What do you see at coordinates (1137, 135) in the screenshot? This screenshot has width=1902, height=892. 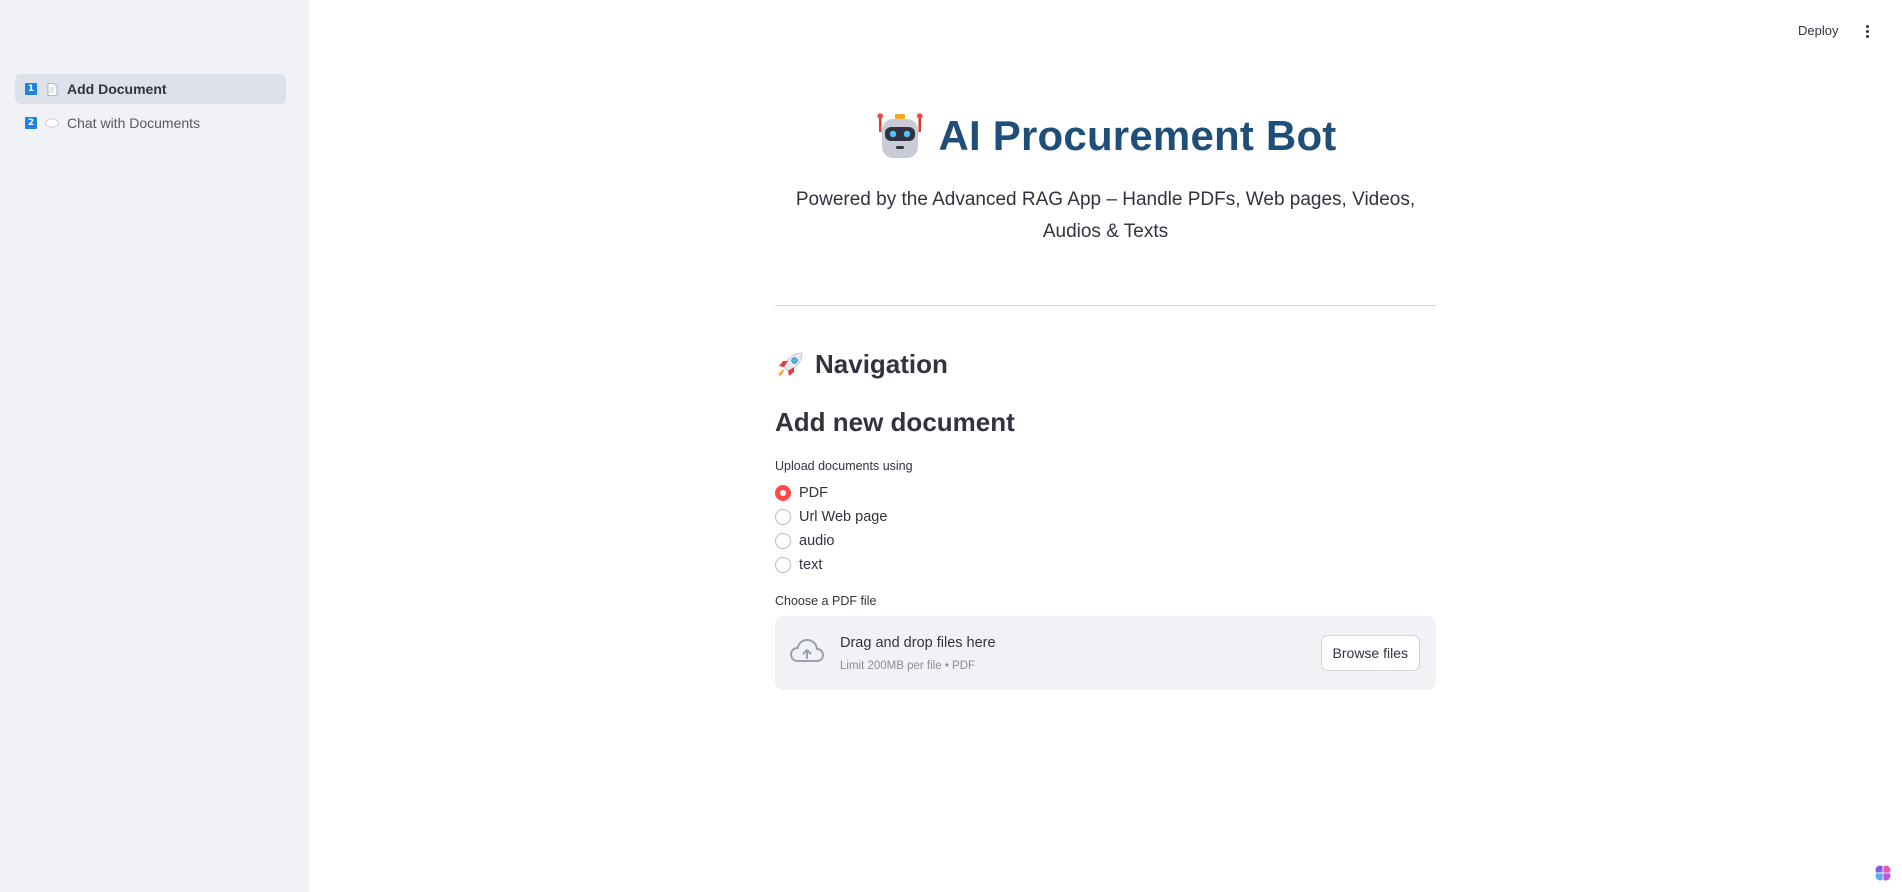 I see `page-title: AI Procurement Bot` at bounding box center [1137, 135].